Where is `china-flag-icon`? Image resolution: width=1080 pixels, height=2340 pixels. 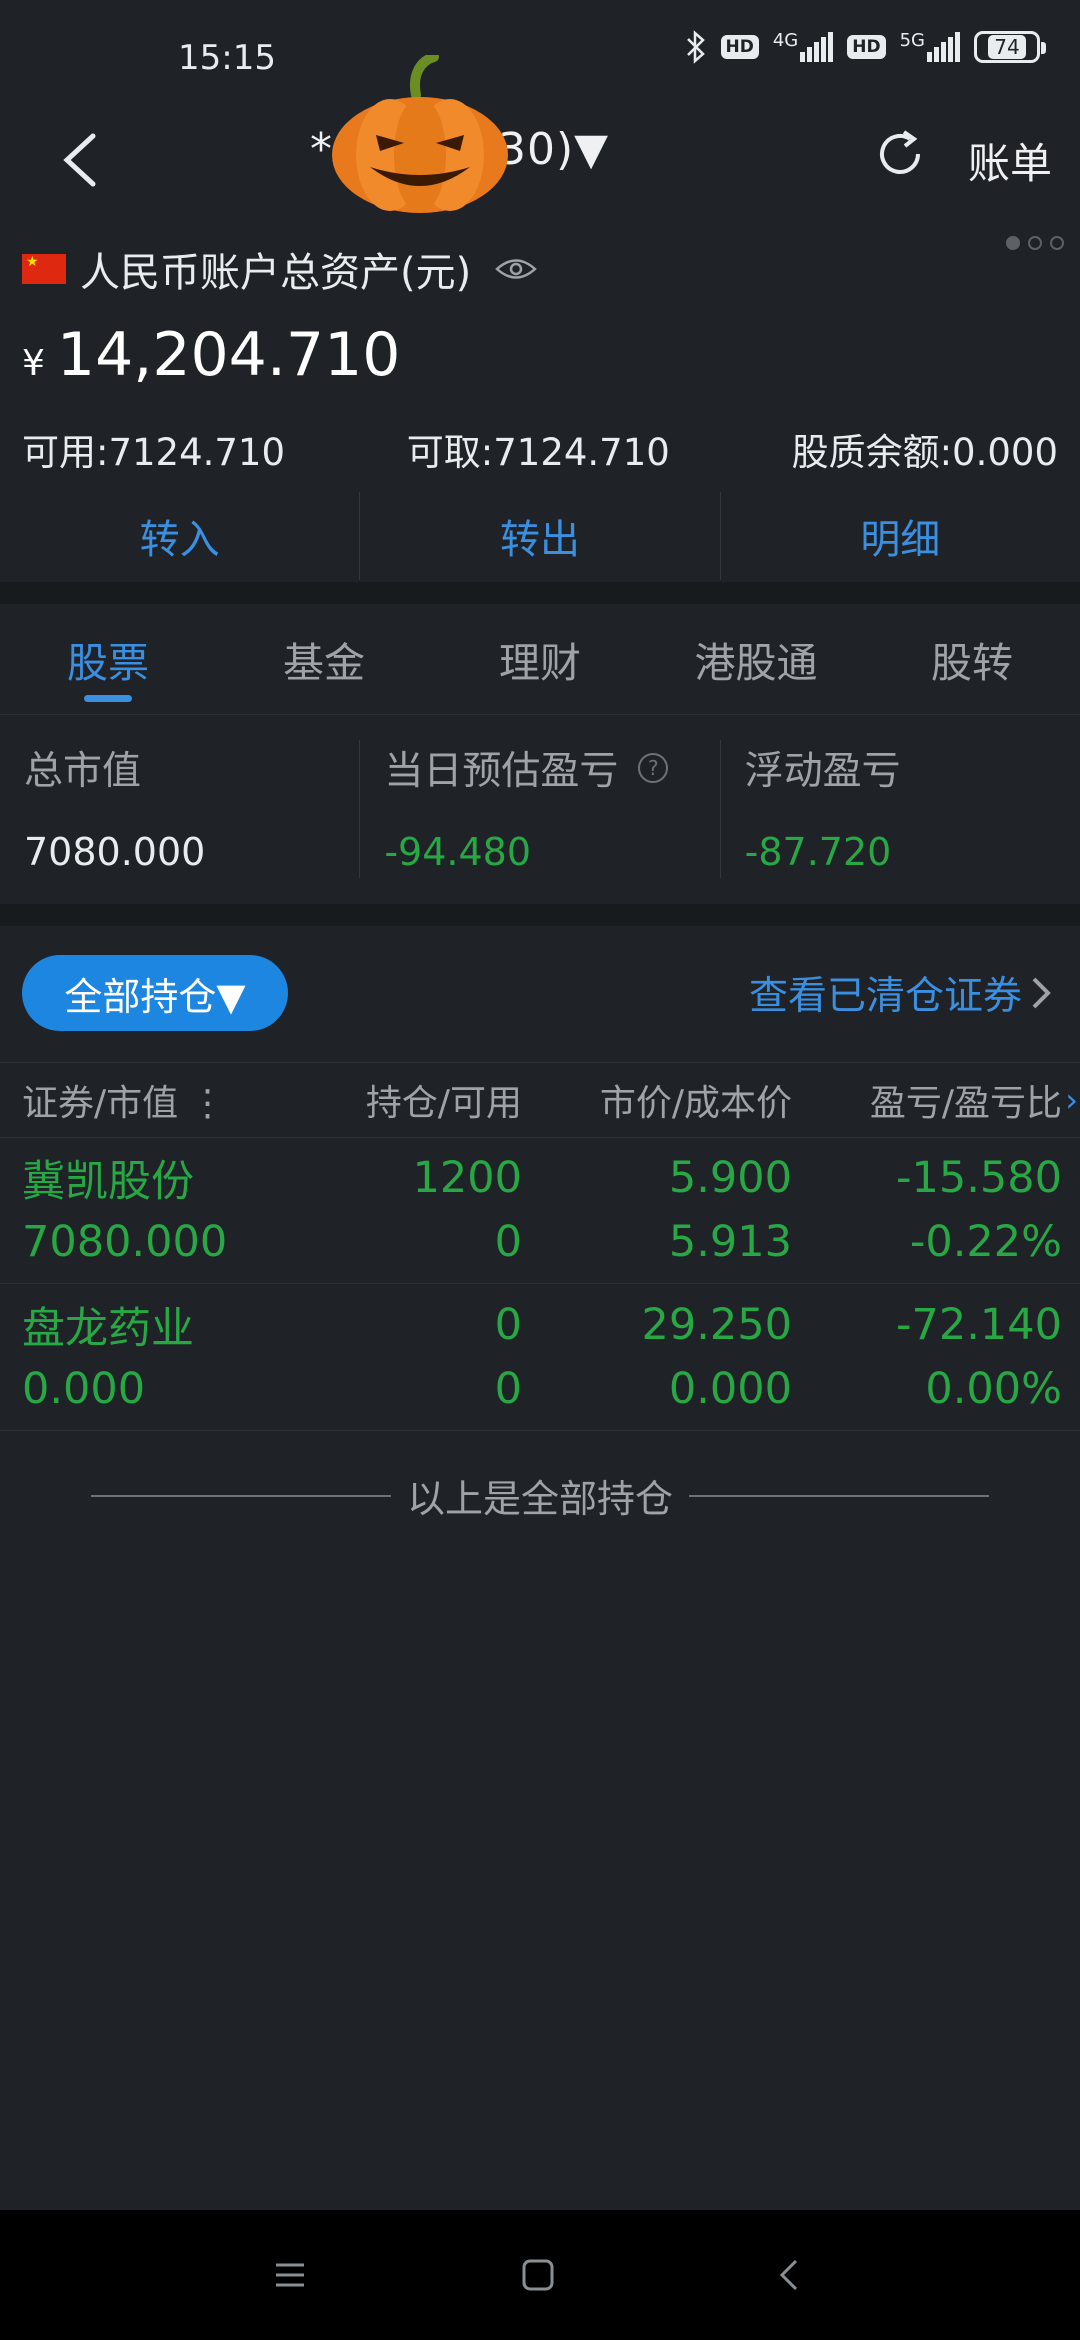 china-flag-icon is located at coordinates (44, 269).